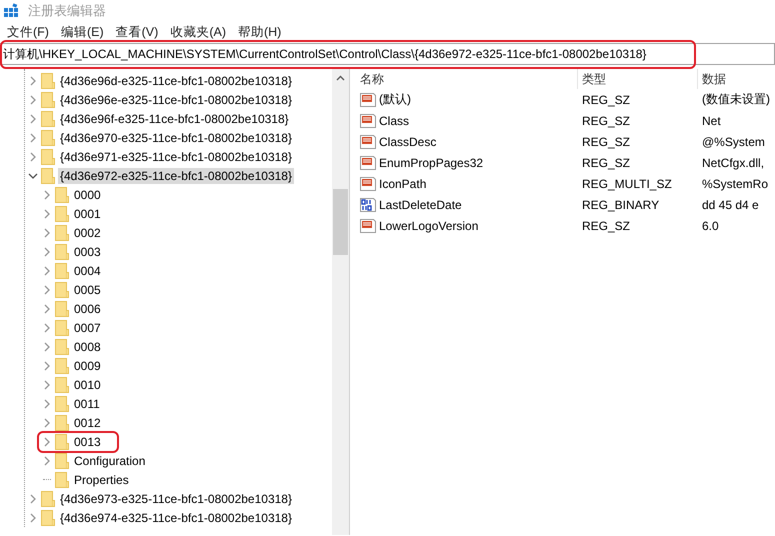 This screenshot has width=775, height=536. I want to click on value-data: (数值未设置), so click(736, 99).